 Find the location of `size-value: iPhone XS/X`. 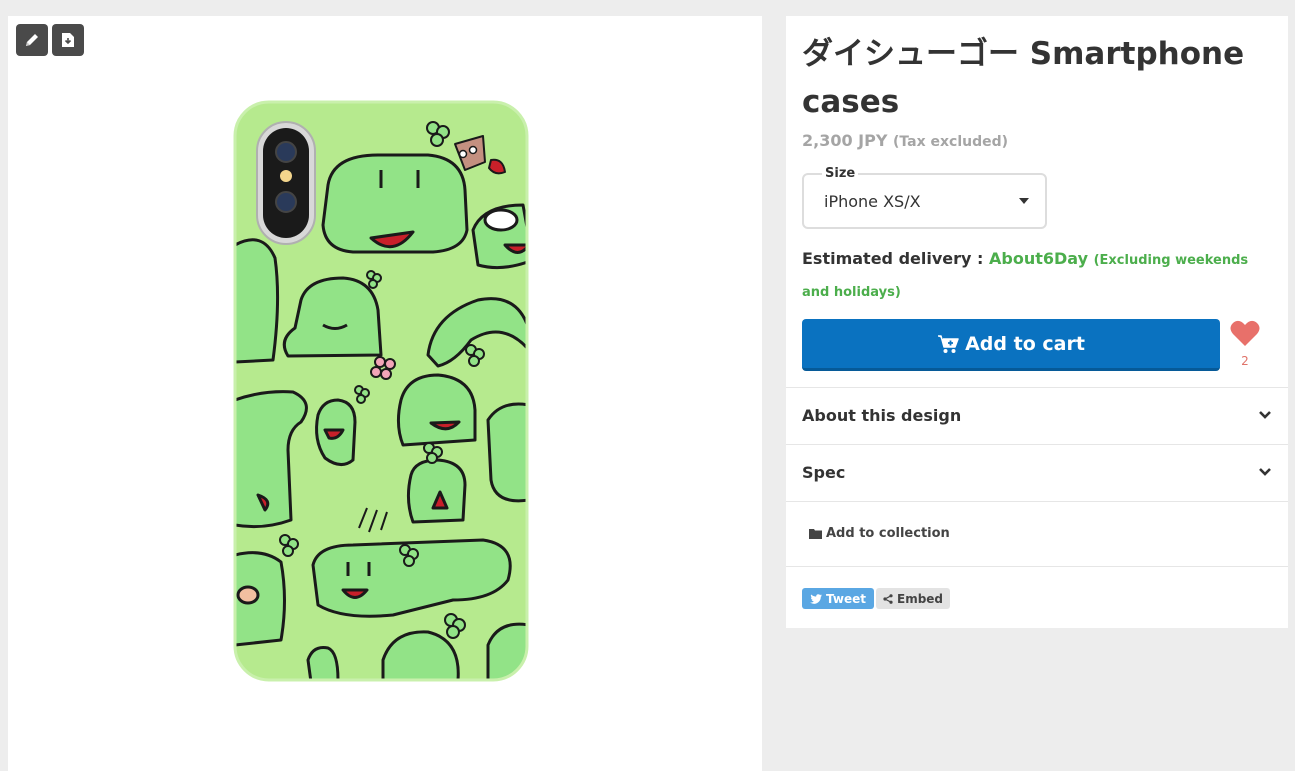

size-value: iPhone XS/X is located at coordinates (872, 201).